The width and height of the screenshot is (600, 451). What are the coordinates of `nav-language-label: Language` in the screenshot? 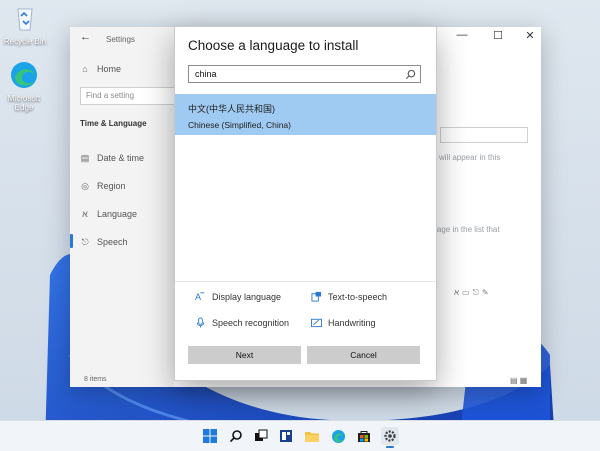 It's located at (117, 214).